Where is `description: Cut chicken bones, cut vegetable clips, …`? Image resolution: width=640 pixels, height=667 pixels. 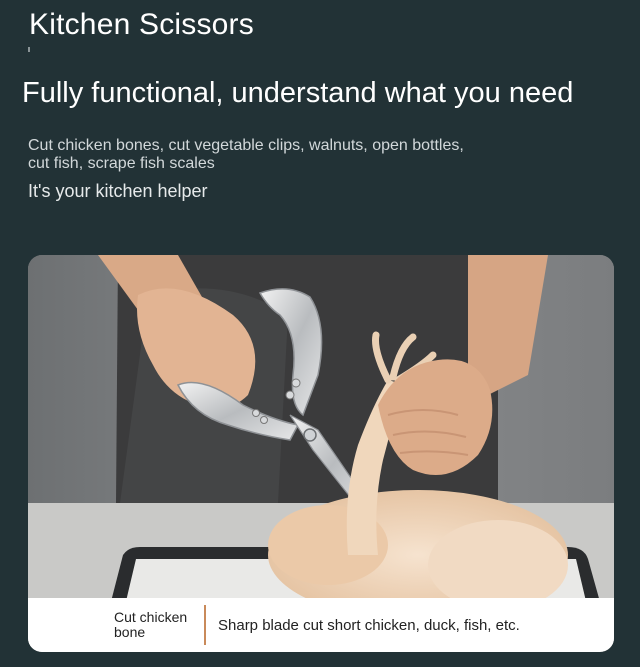
description: Cut chicken bones, cut vegetable clips, … is located at coordinates (288, 155).